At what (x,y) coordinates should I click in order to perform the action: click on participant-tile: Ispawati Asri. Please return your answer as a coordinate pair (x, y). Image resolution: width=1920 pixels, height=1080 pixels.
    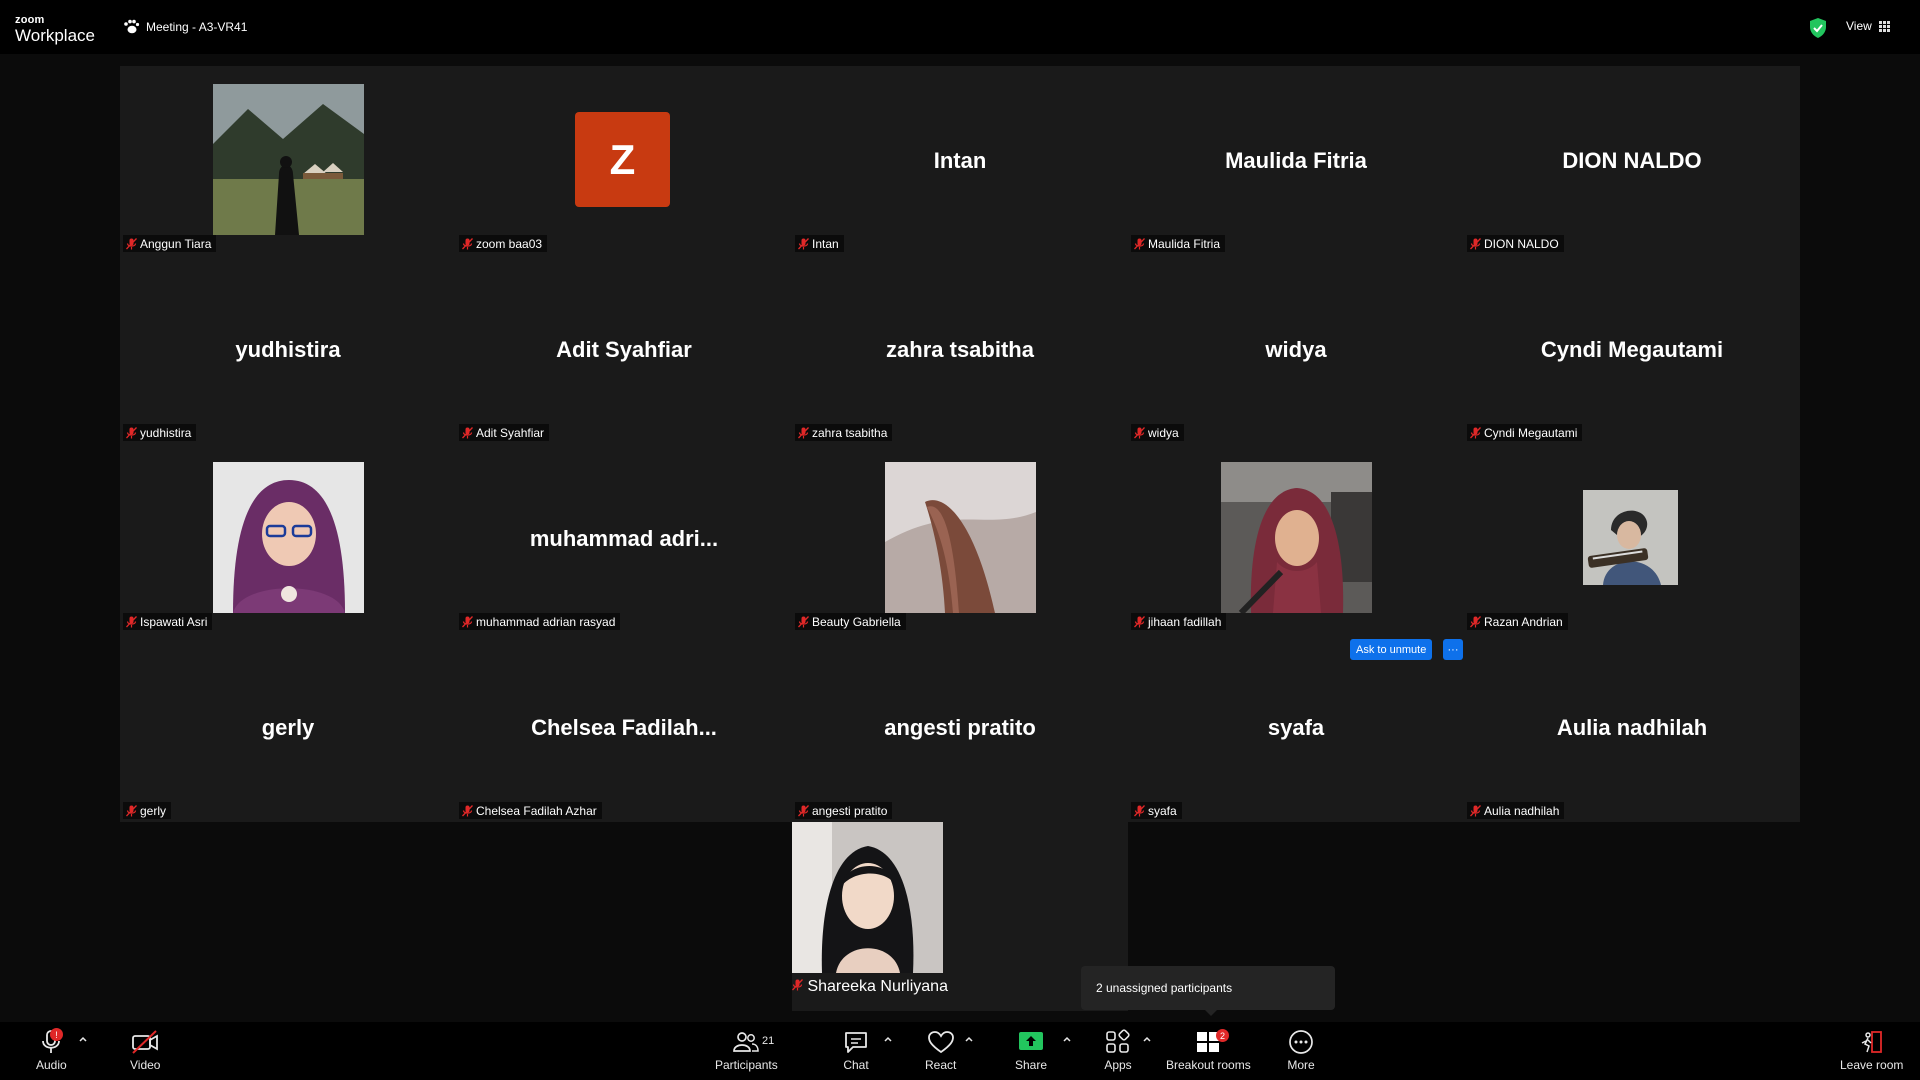
    Looking at the image, I should click on (288, 538).